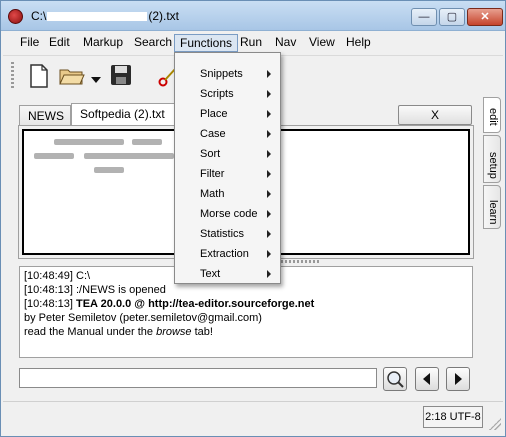 This screenshot has width=506, height=437. What do you see at coordinates (227, 274) in the screenshot?
I see `menu-item-text: Text` at bounding box center [227, 274].